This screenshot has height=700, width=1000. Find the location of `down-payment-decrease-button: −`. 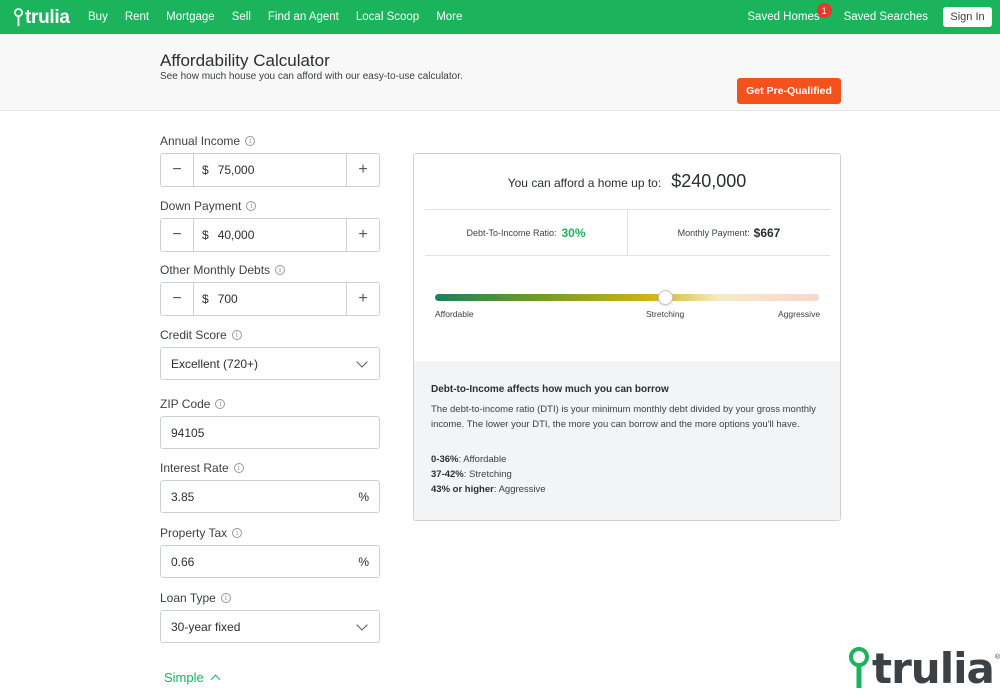

down-payment-decrease-button: − is located at coordinates (177, 235).